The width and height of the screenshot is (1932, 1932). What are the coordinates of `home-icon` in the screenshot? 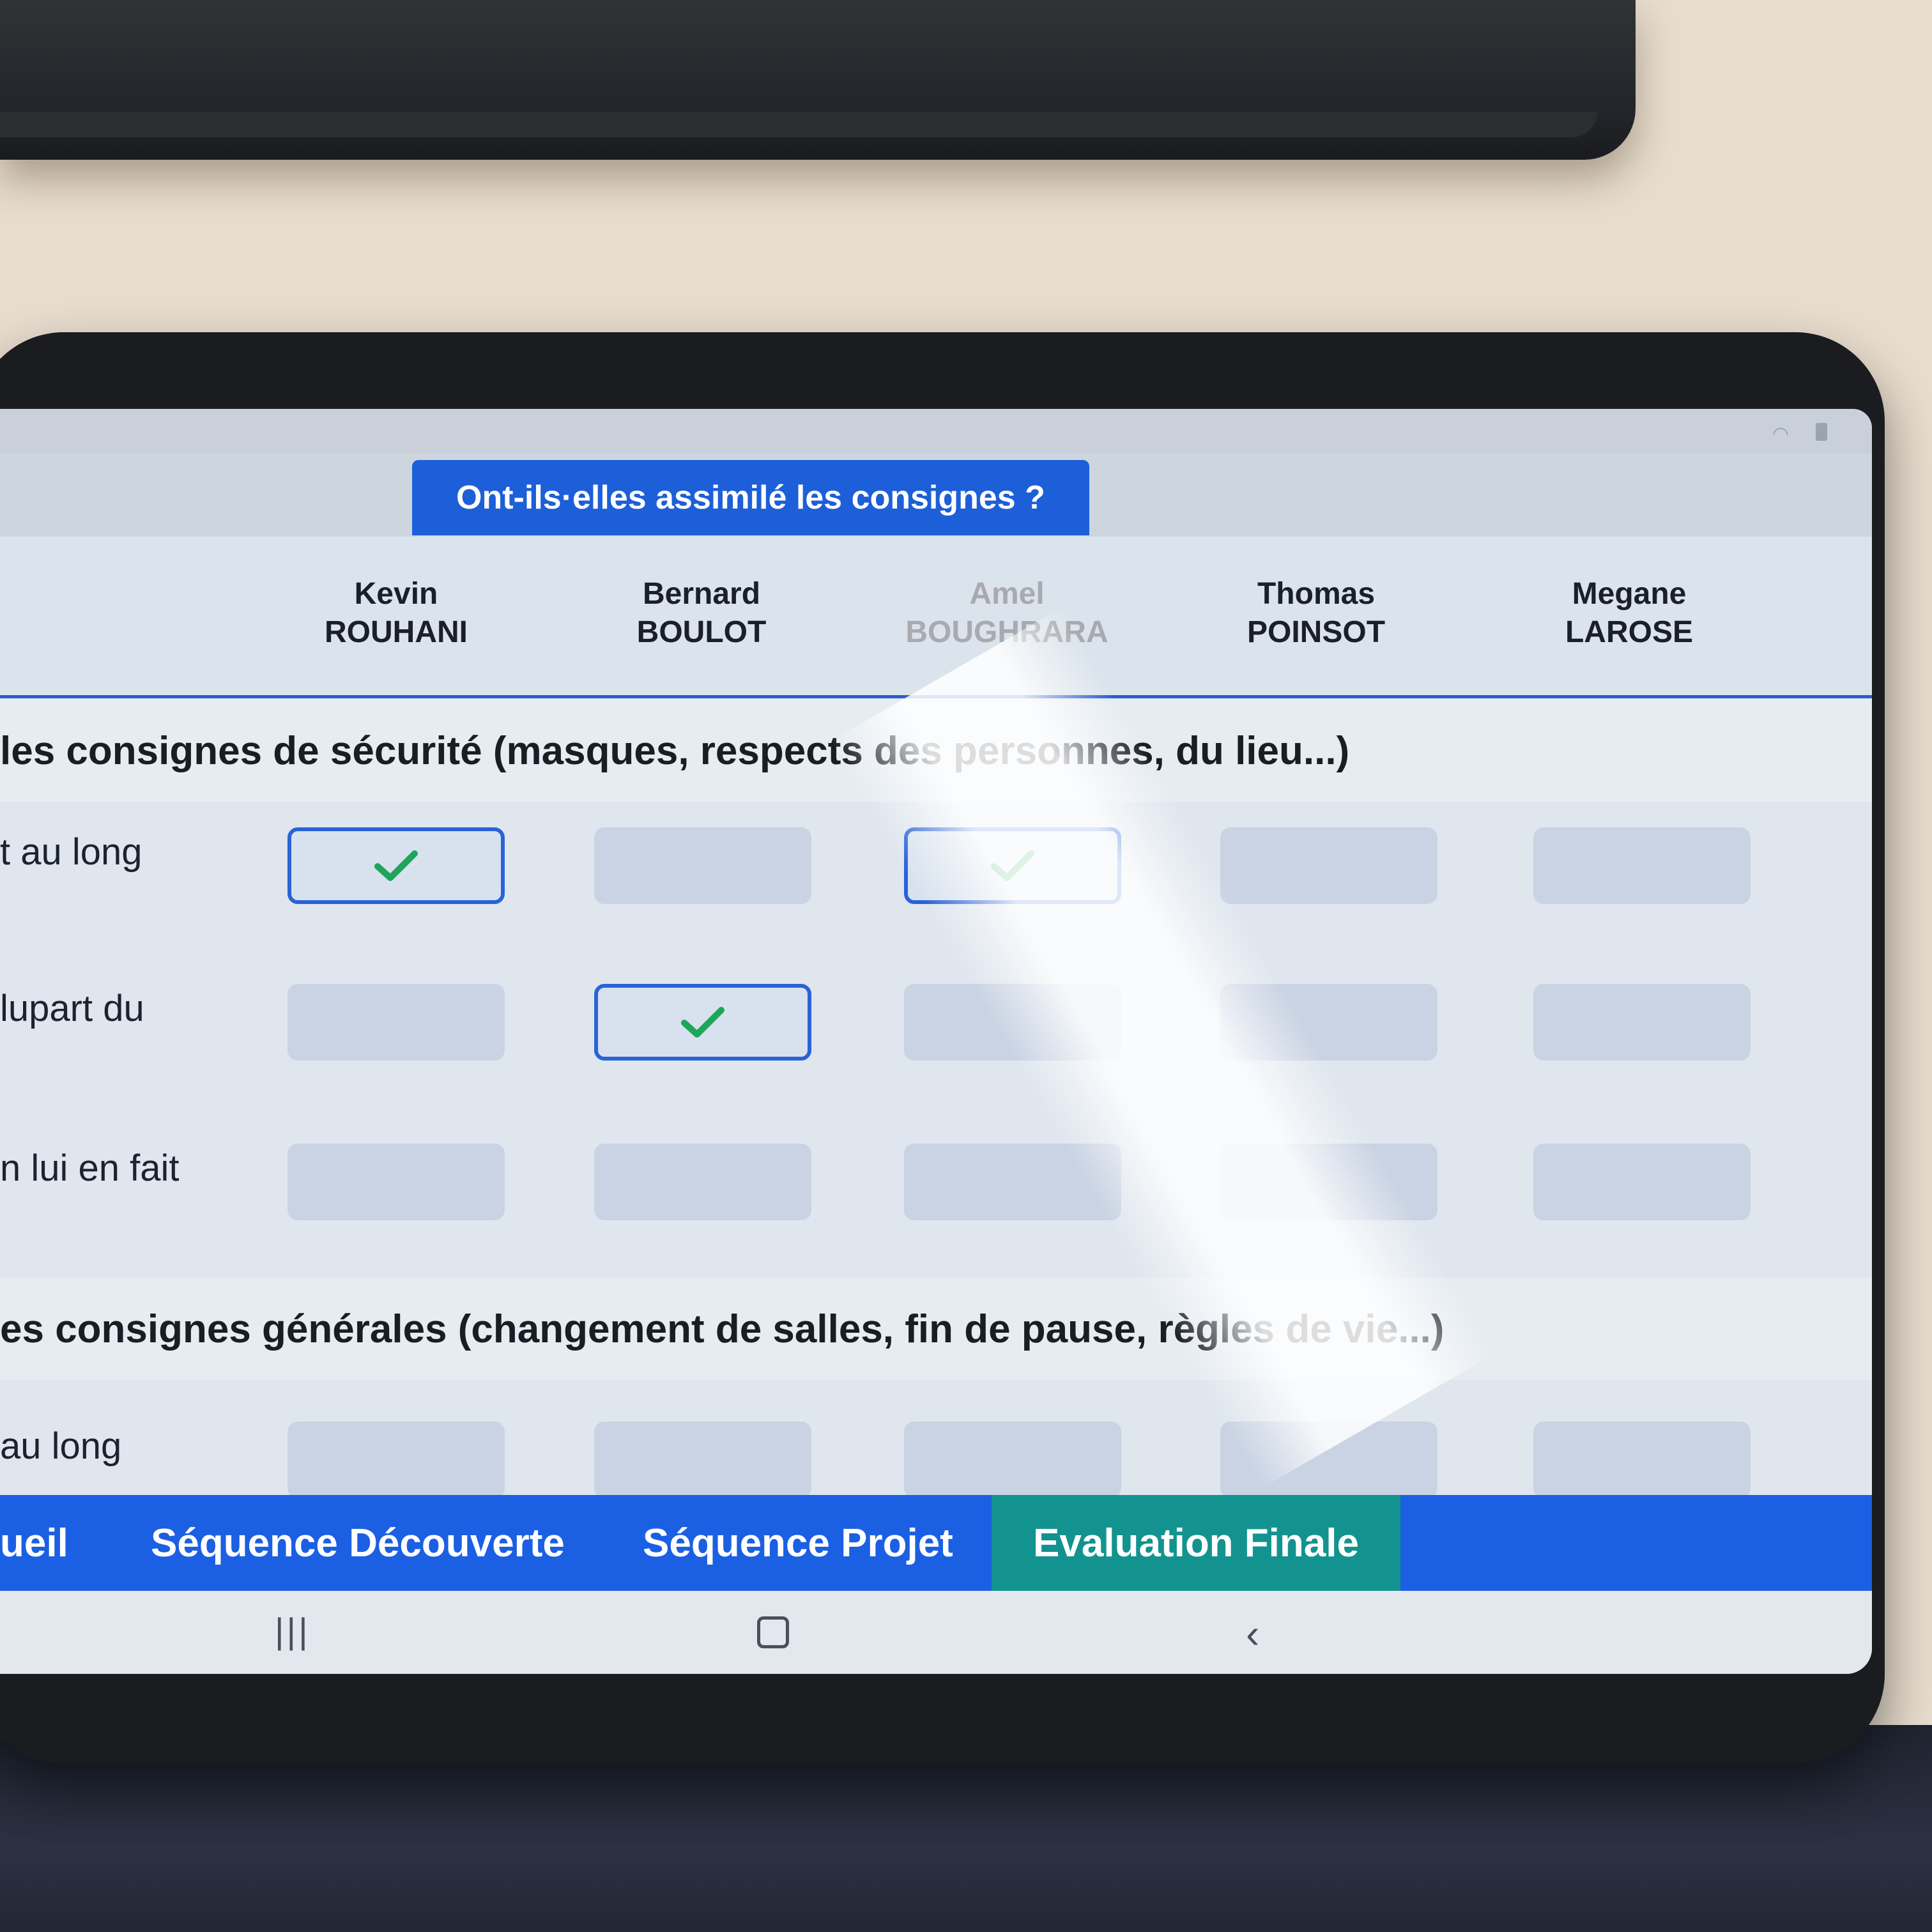 It's located at (773, 1632).